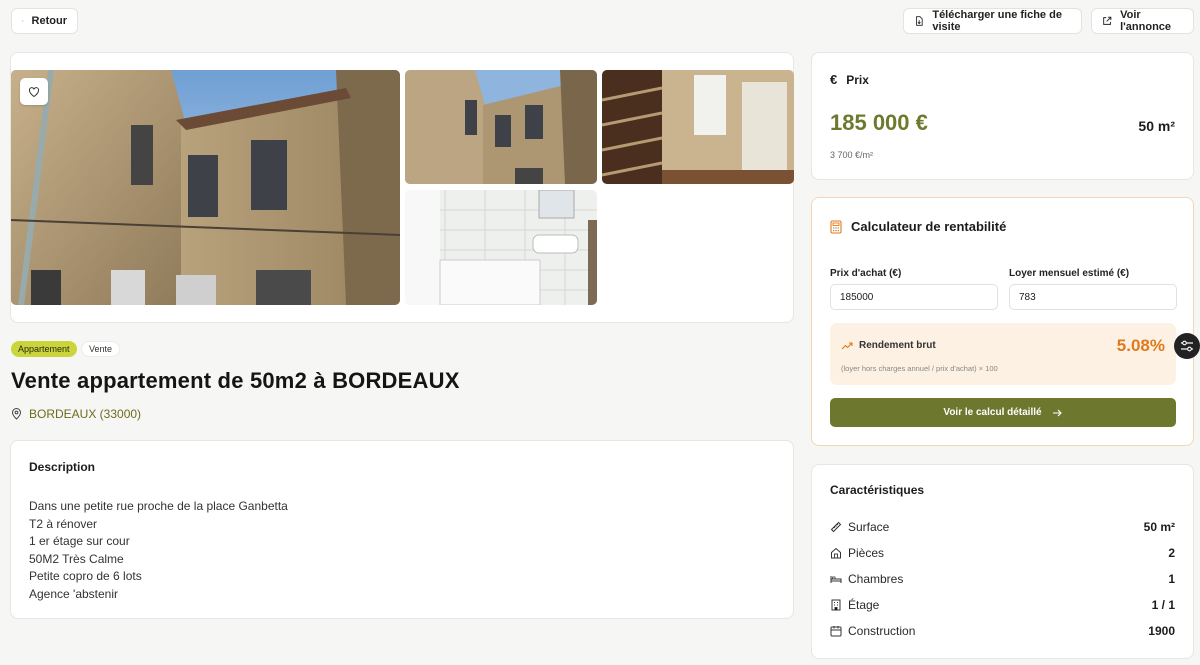 Image resolution: width=1200 pixels, height=665 pixels. I want to click on description-heading: Description, so click(62, 467).